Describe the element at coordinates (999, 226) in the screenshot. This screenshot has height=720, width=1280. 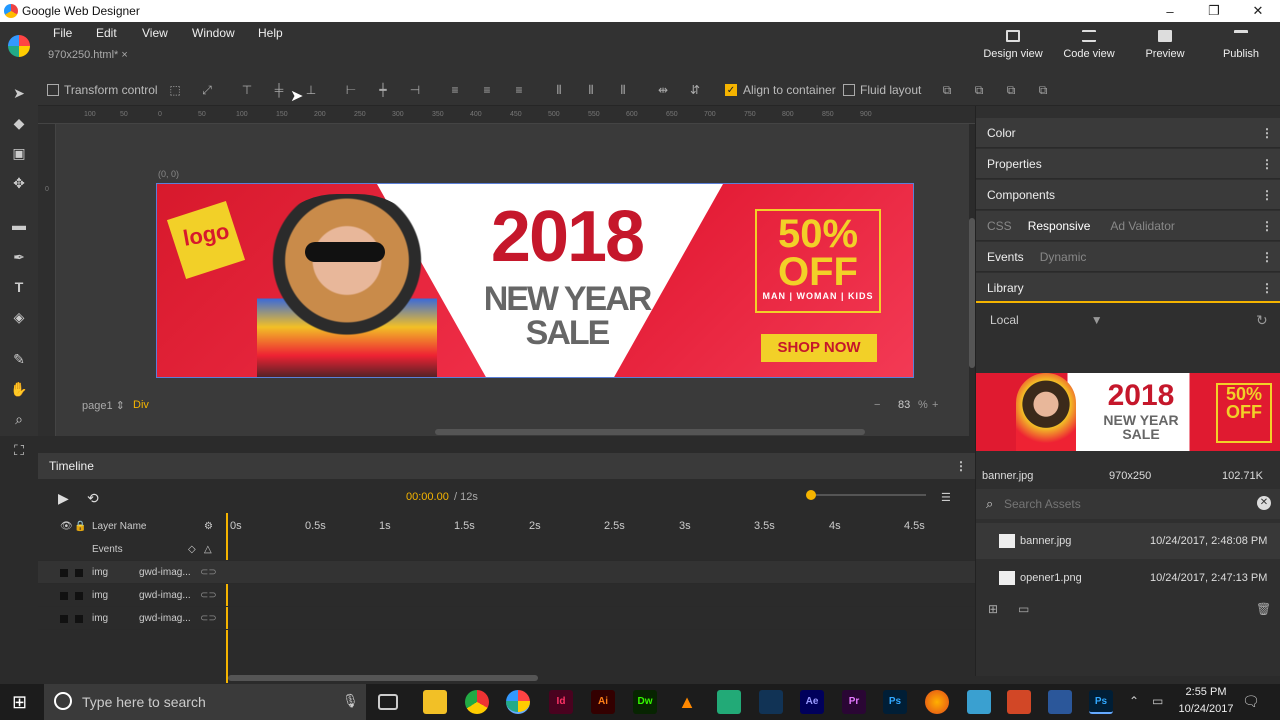
I see `tab-css: CSS` at that location.